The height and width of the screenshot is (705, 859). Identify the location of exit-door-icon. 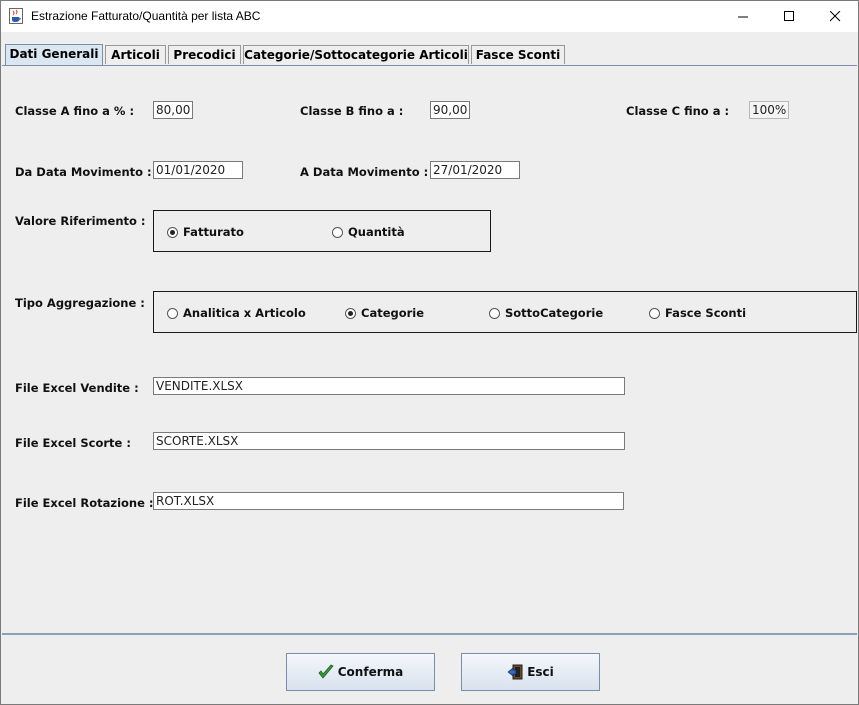
(515, 672).